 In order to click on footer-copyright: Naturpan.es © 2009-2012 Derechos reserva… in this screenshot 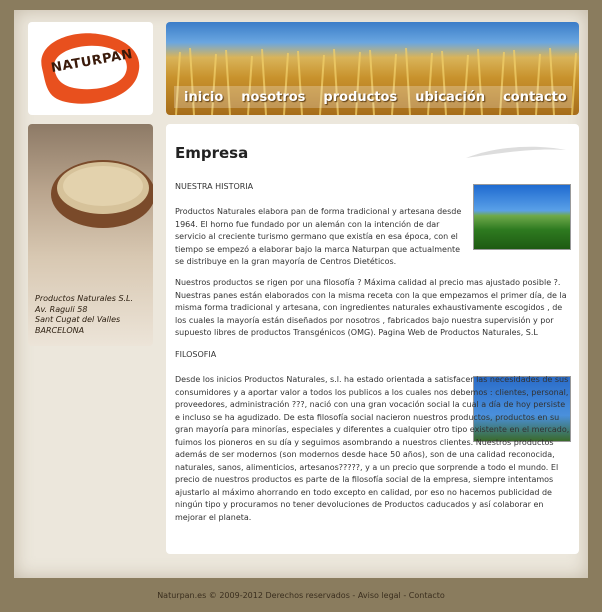, I will do `click(253, 595)`.